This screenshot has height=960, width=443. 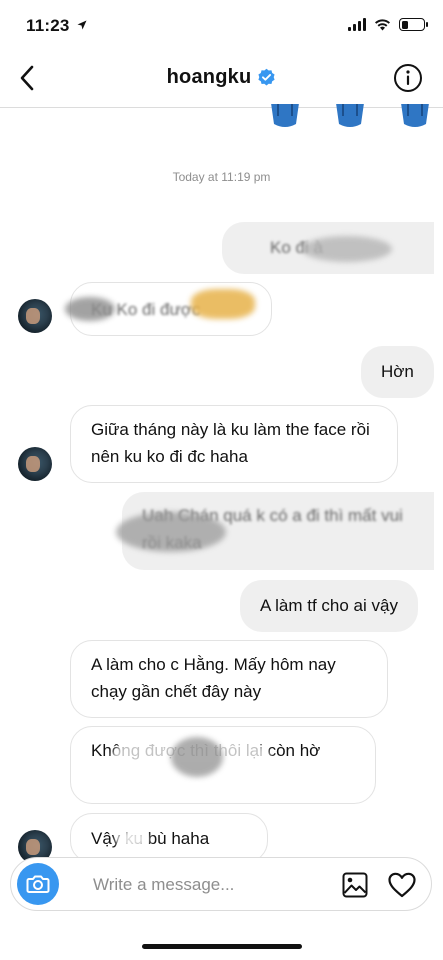 I want to click on wifi-icon, so click(x=382, y=25).